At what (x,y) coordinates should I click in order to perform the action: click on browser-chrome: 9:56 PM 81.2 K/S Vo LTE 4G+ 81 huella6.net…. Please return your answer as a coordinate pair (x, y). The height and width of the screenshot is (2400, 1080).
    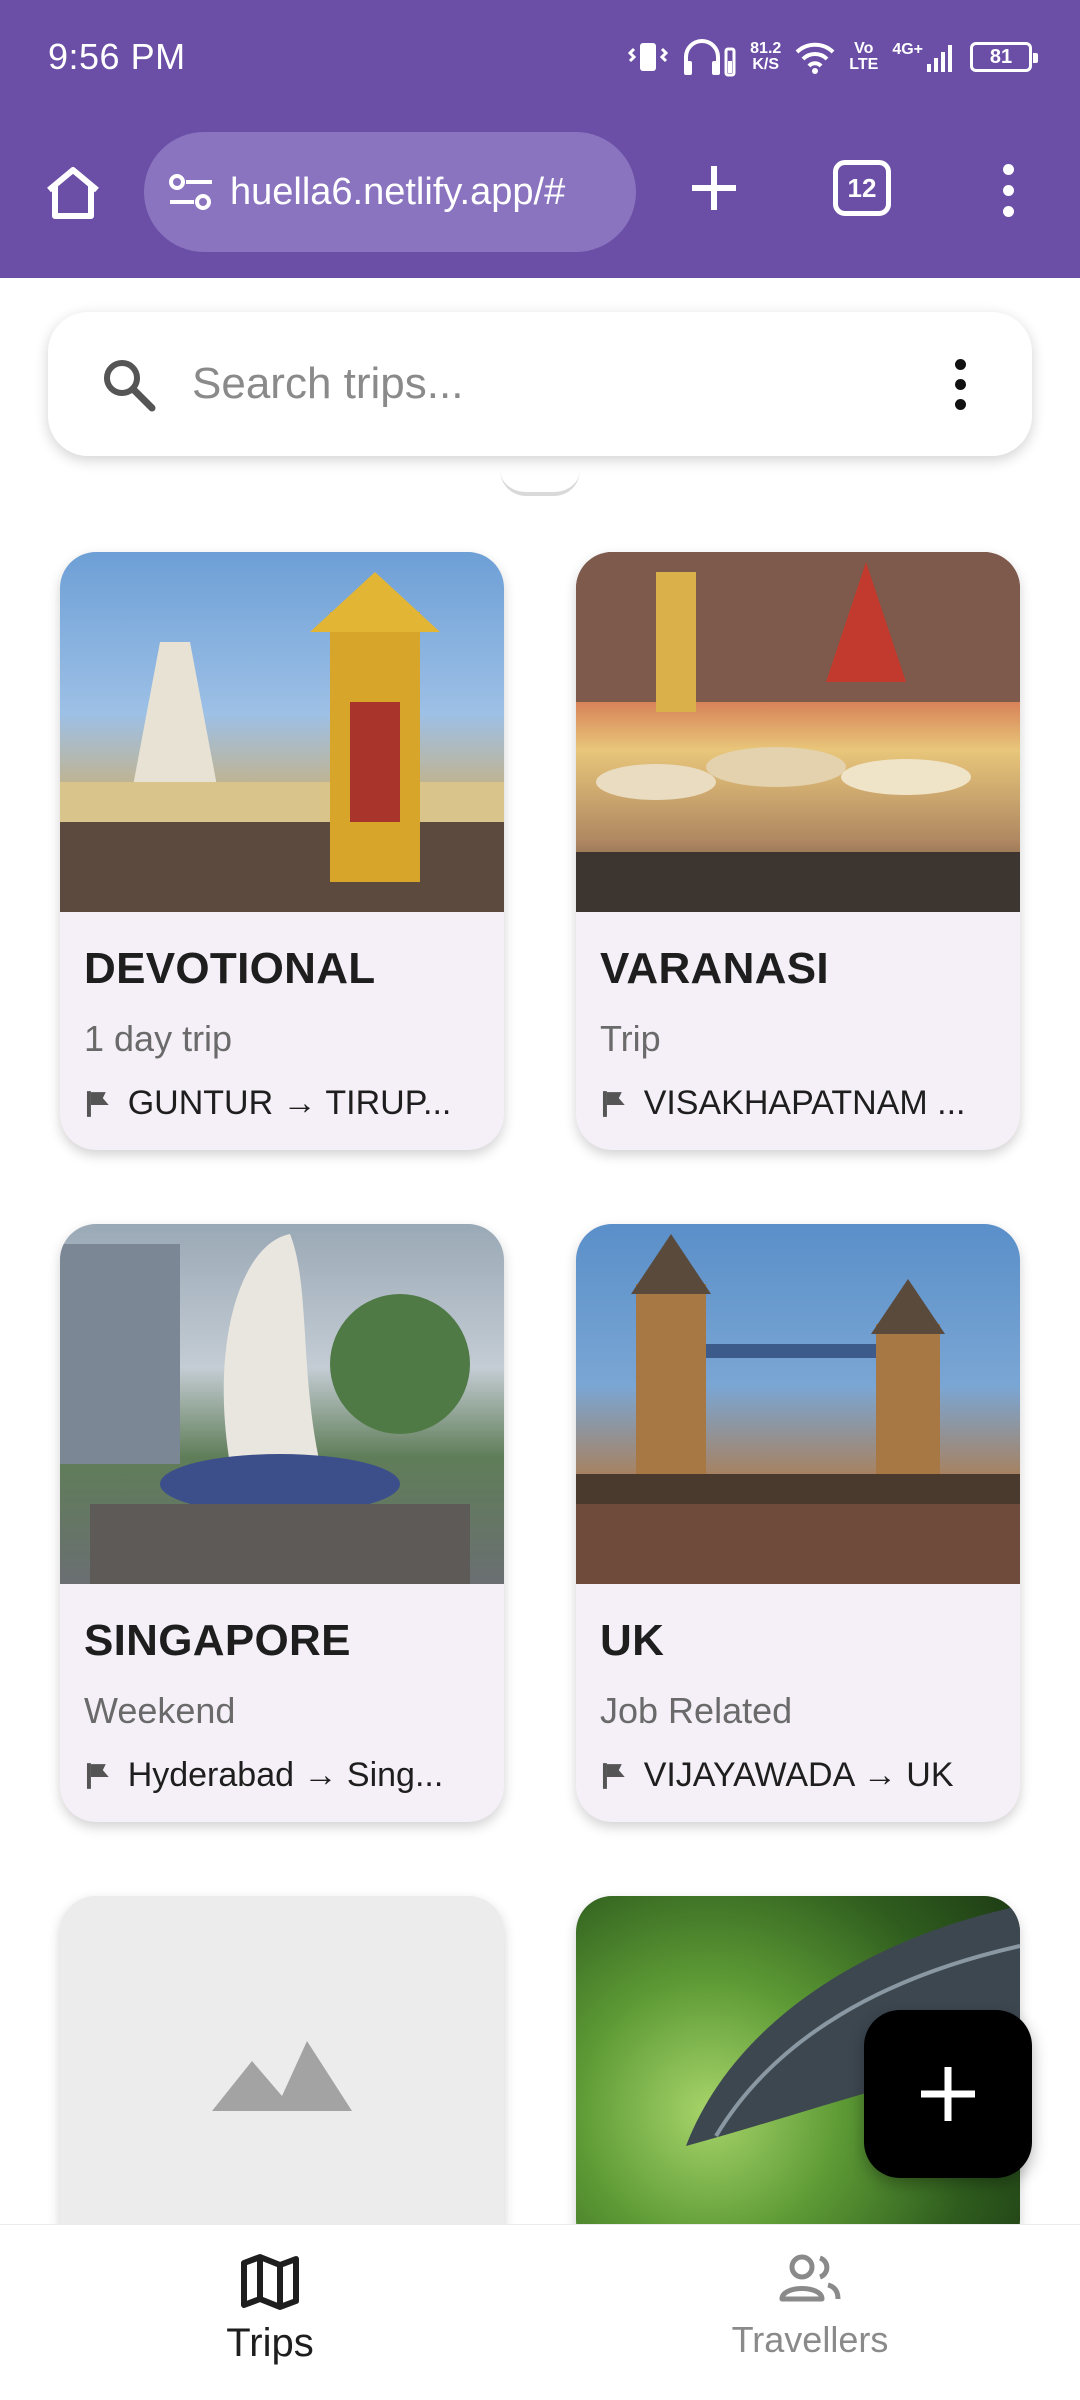
    Looking at the image, I should click on (540, 139).